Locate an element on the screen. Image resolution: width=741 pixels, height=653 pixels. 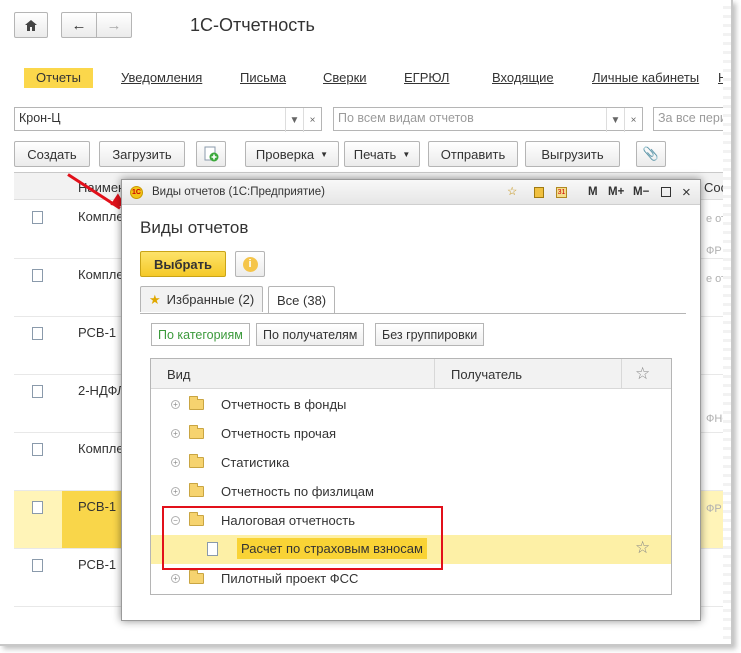
group-none: Без группировки is located at coordinates (430, 334).